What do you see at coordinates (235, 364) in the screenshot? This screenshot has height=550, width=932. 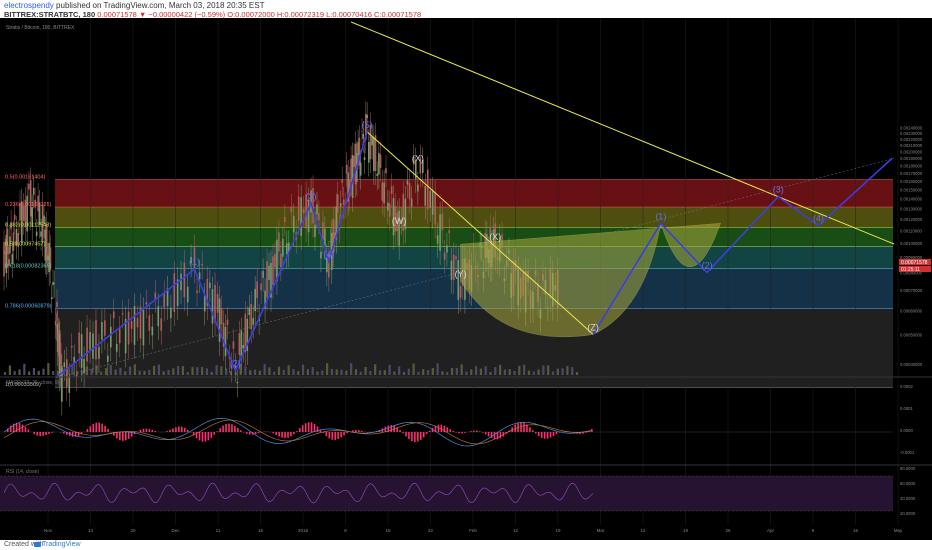 I see `wave-label: (2)` at bounding box center [235, 364].